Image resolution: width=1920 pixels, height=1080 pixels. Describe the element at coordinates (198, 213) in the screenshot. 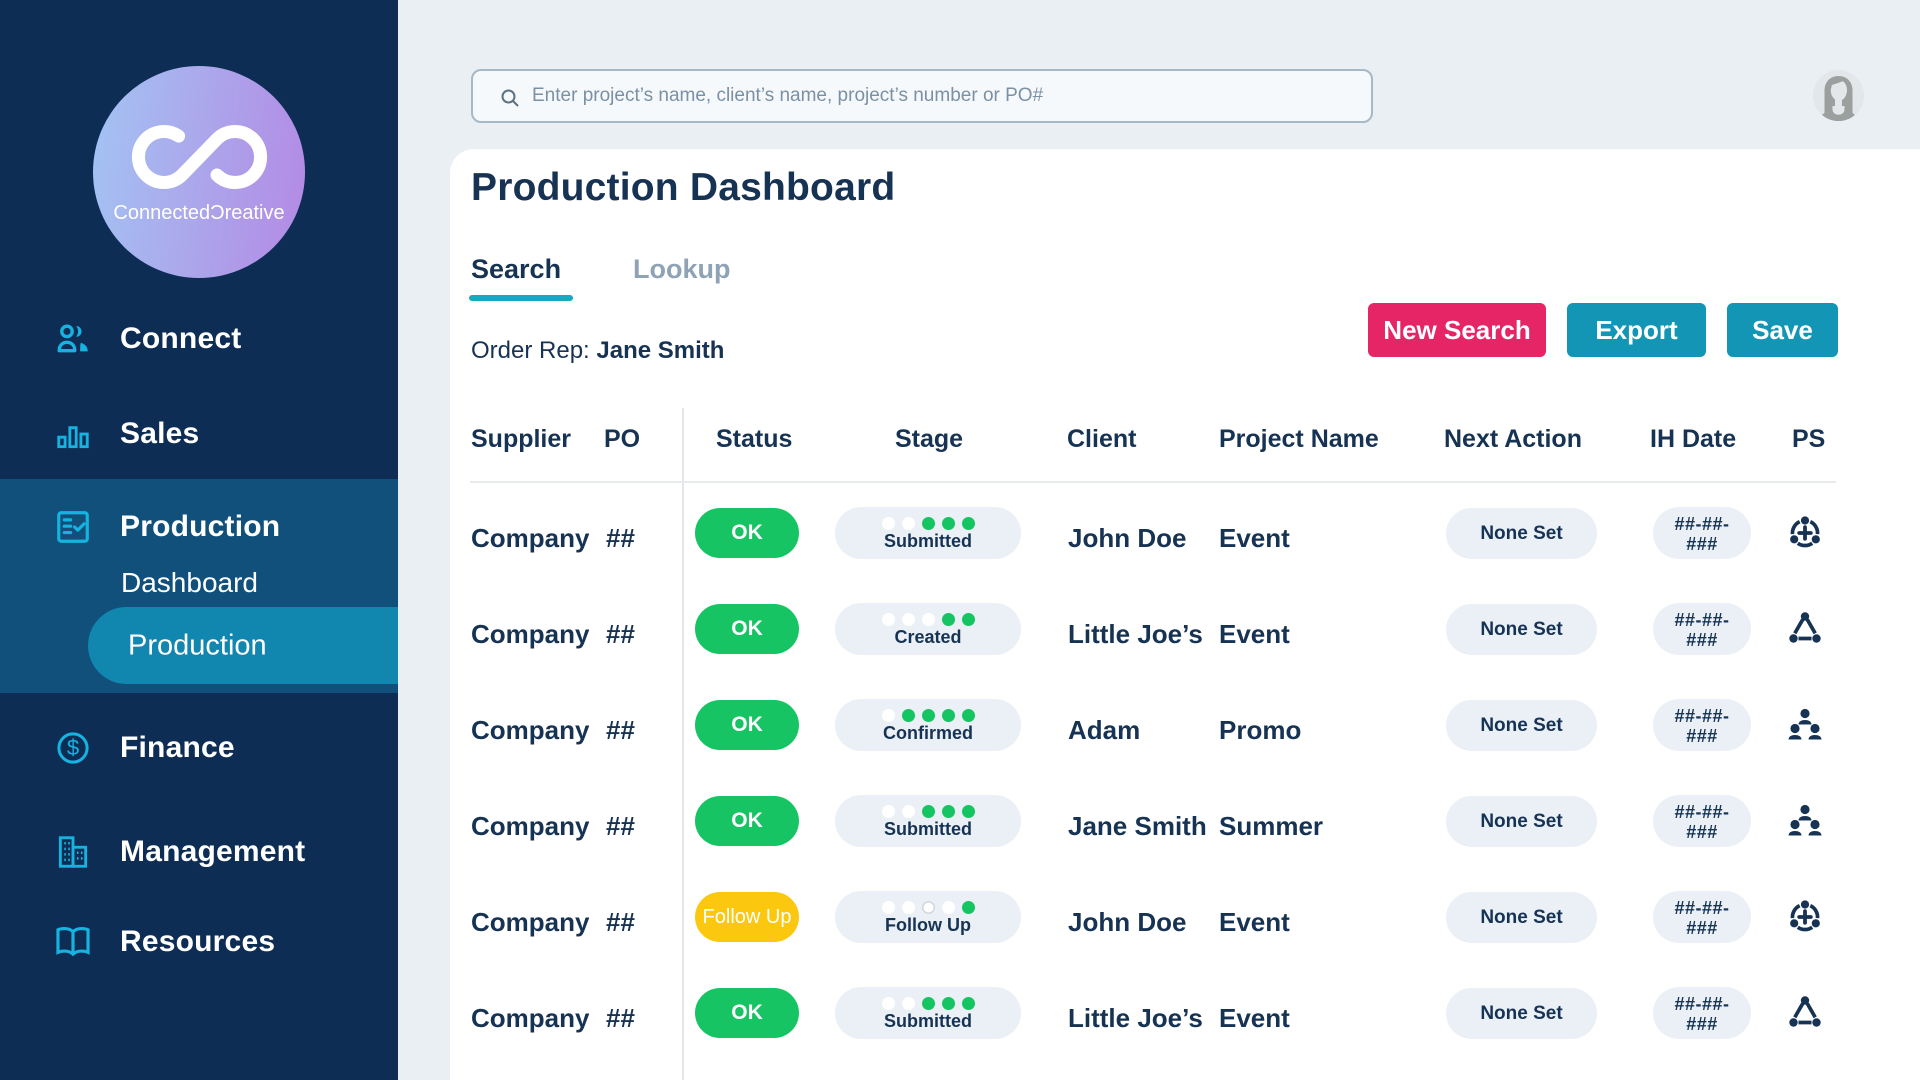

I see `svg-text: ConnectedƆreative` at that location.